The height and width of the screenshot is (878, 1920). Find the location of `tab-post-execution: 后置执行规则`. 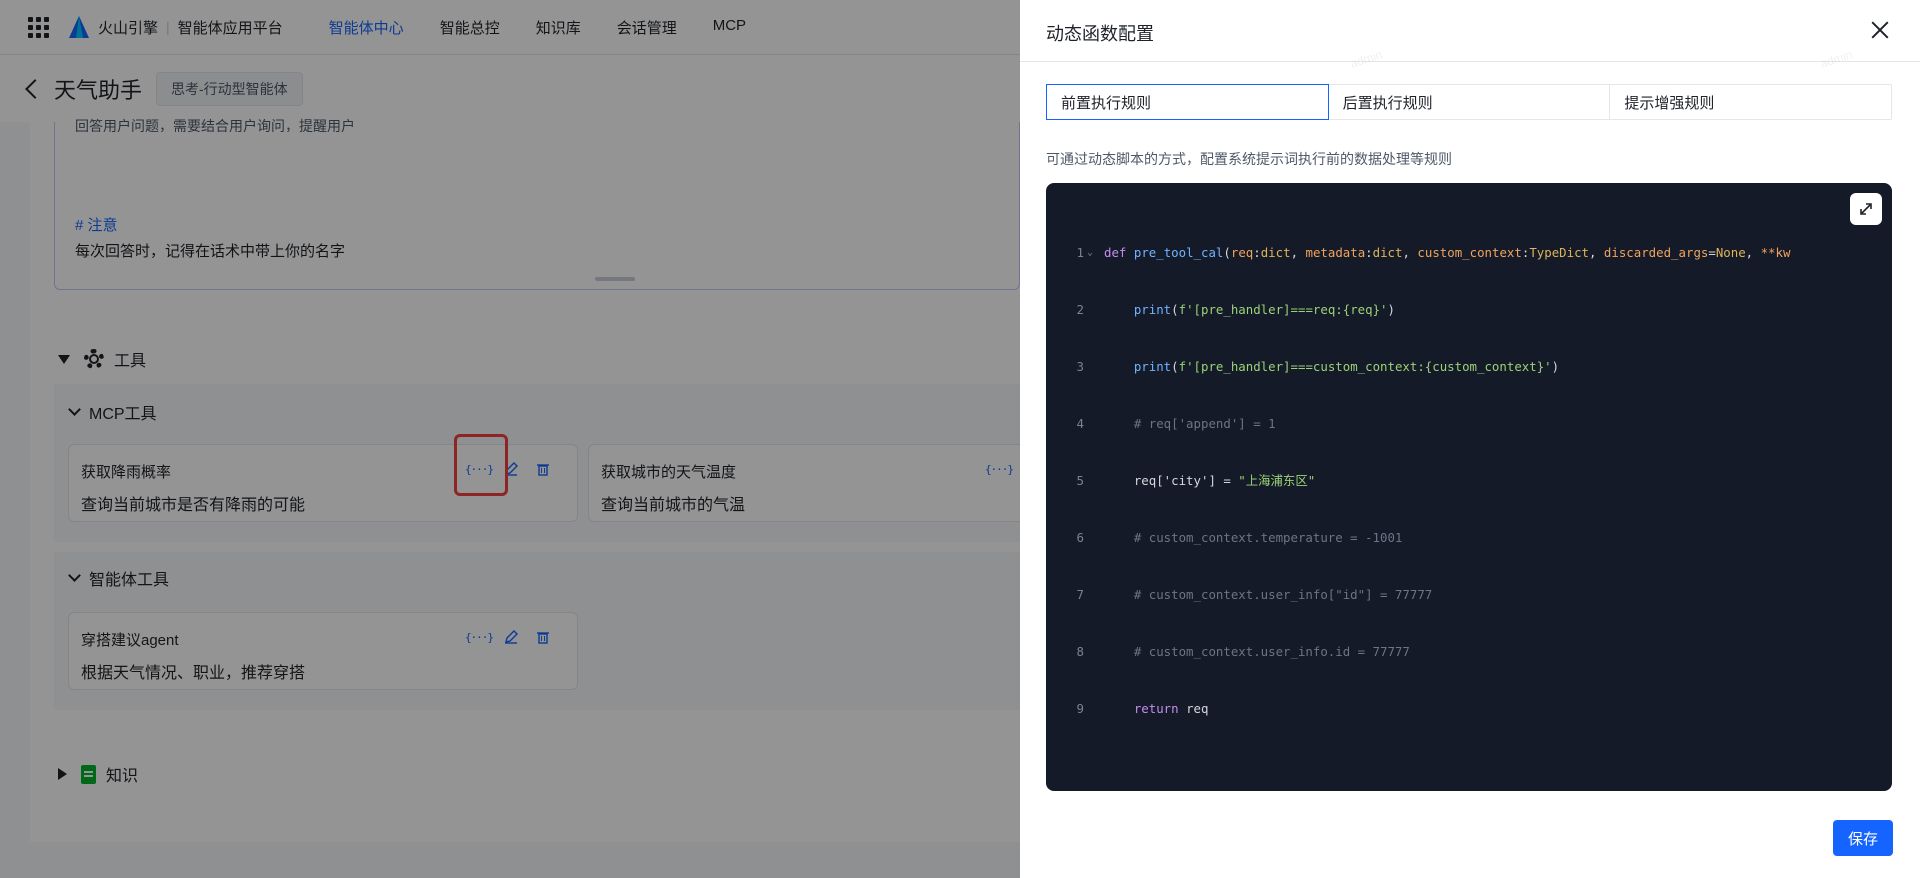

tab-post-execution: 后置执行规则 is located at coordinates (1470, 102).